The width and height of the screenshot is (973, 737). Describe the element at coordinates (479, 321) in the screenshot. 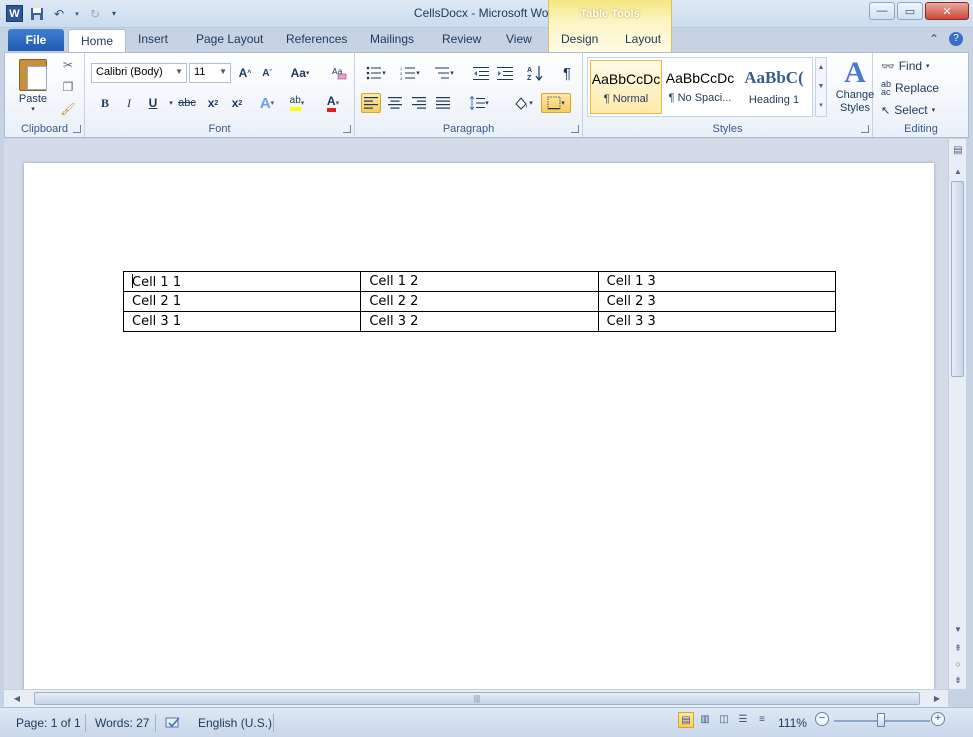

I see `table-cell: Cell 3 2` at that location.